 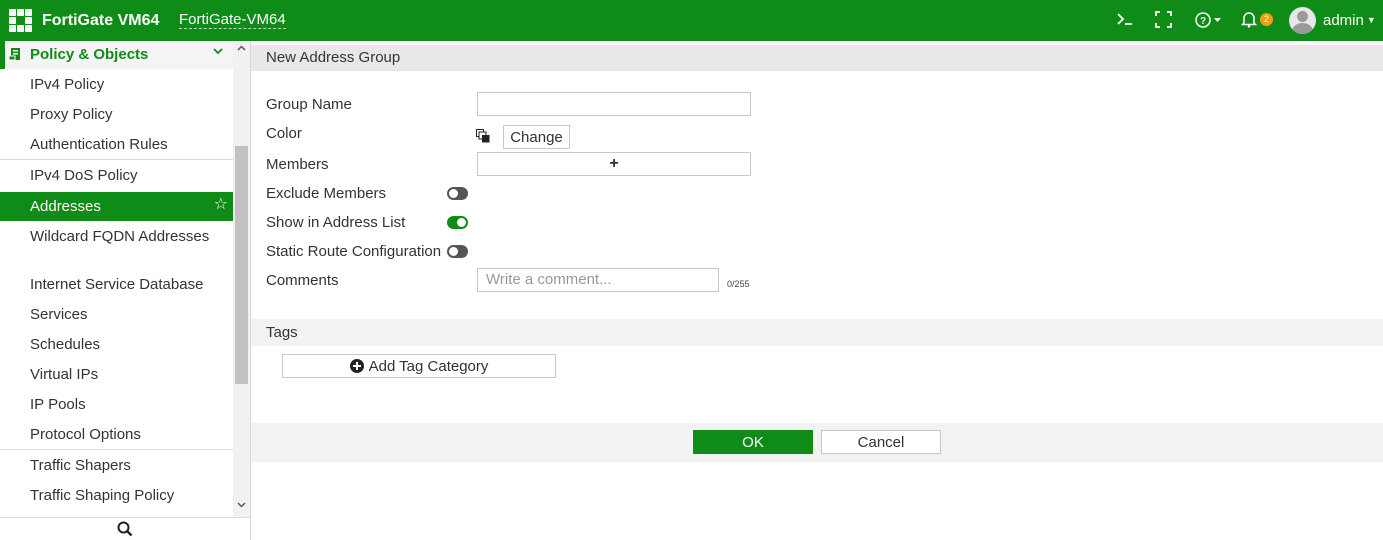 What do you see at coordinates (1209, 22) in the screenshot?
I see `help-icon: ?` at bounding box center [1209, 22].